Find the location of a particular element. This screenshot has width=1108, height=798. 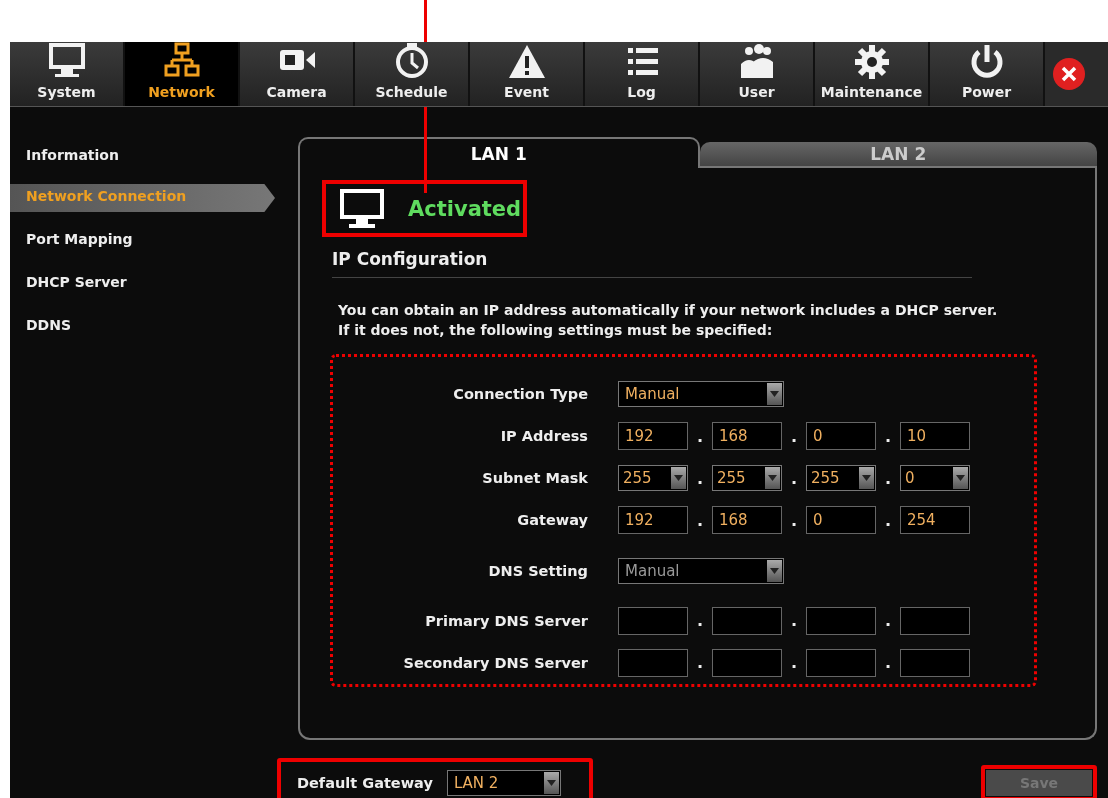

toolbar-tab: Schedule is located at coordinates (412, 74).